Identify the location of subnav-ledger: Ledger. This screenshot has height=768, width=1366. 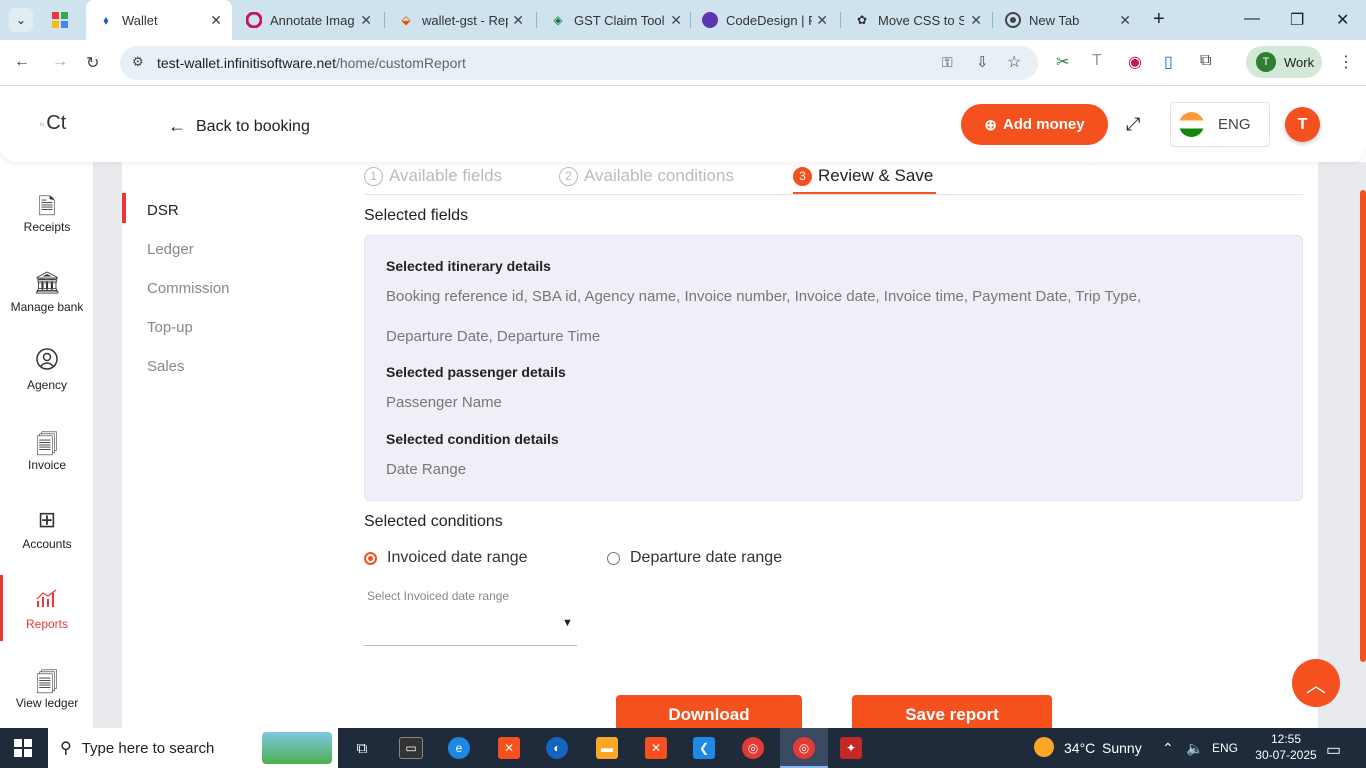
(170, 249).